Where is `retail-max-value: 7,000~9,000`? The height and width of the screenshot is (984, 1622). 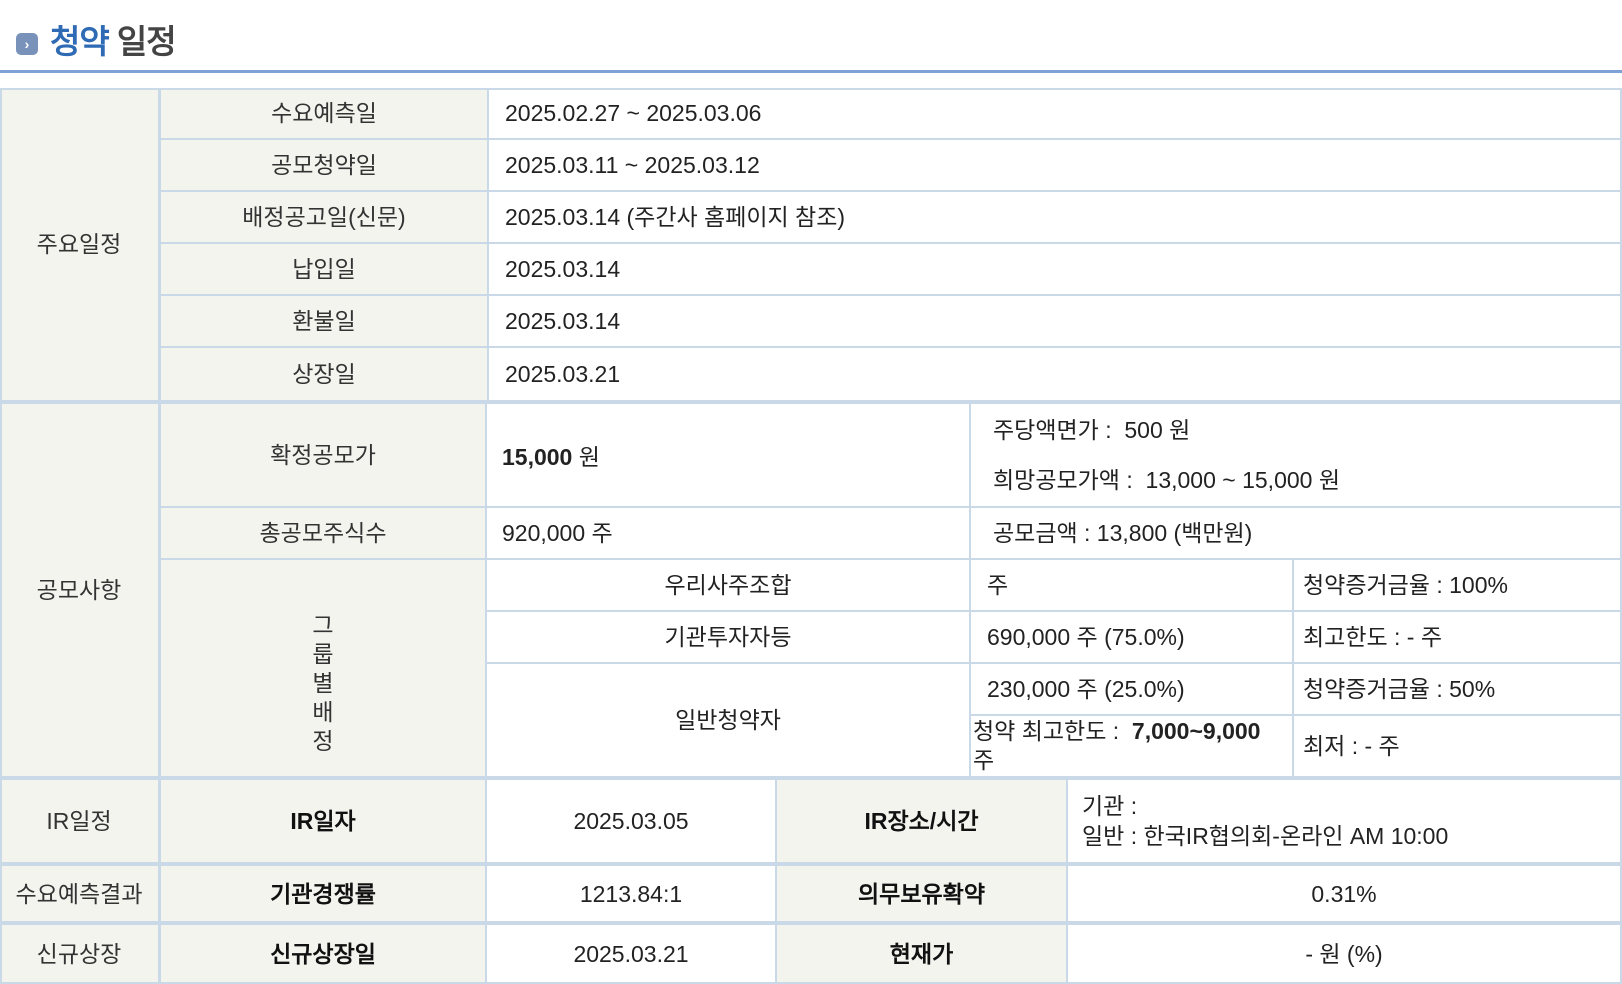 retail-max-value: 7,000~9,000 is located at coordinates (1196, 731).